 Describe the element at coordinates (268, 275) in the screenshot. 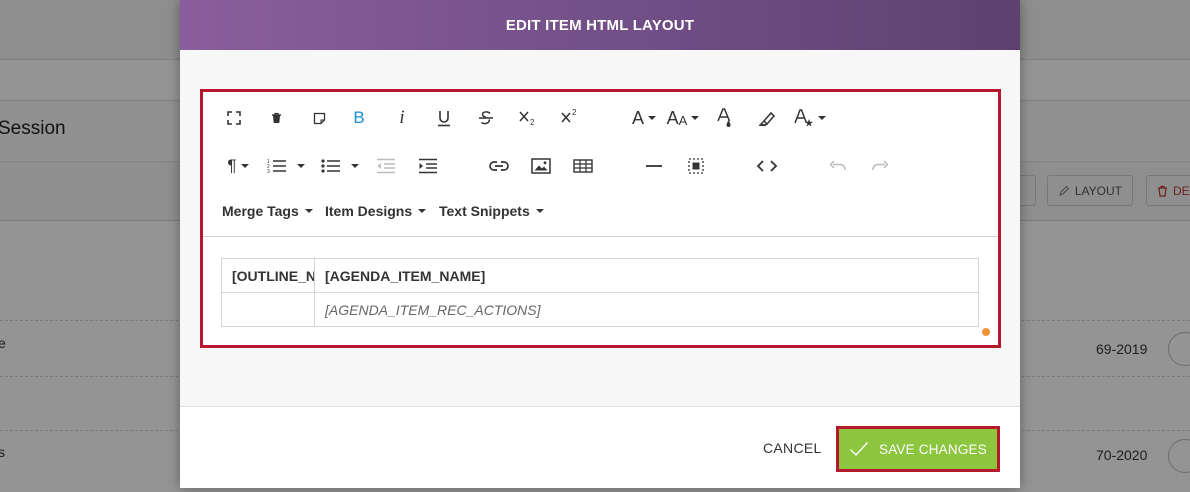

I see `outline-number-cell: [OUTLINE_NUMBER]` at that location.